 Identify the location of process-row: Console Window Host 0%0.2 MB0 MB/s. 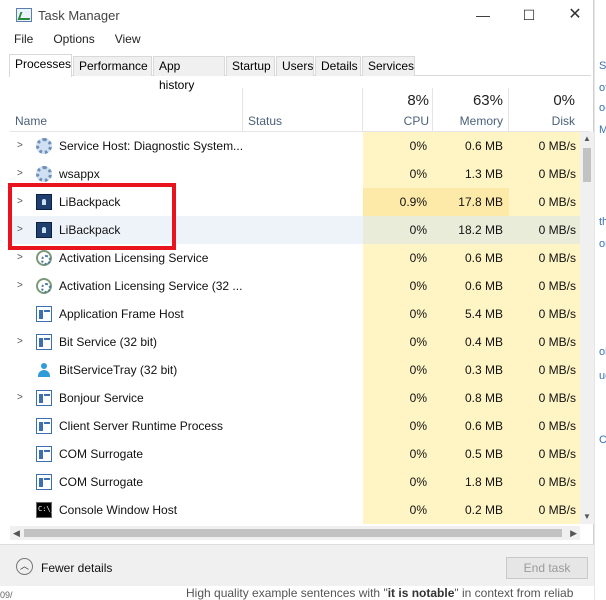
(295, 510).